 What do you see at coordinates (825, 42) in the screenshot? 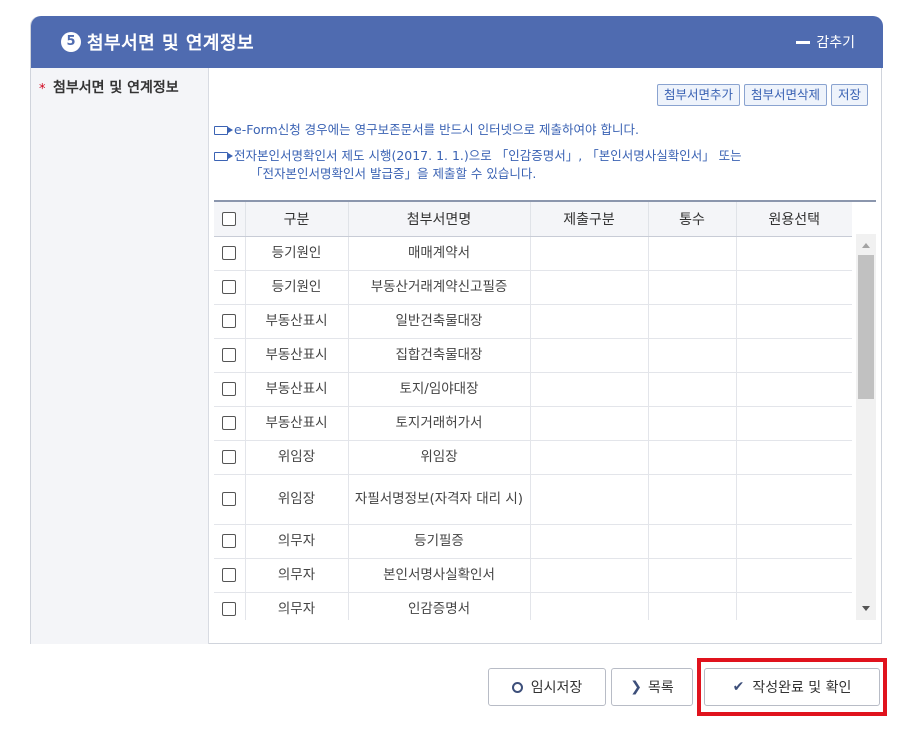
I see `collapse-toggle: 감추기` at bounding box center [825, 42].